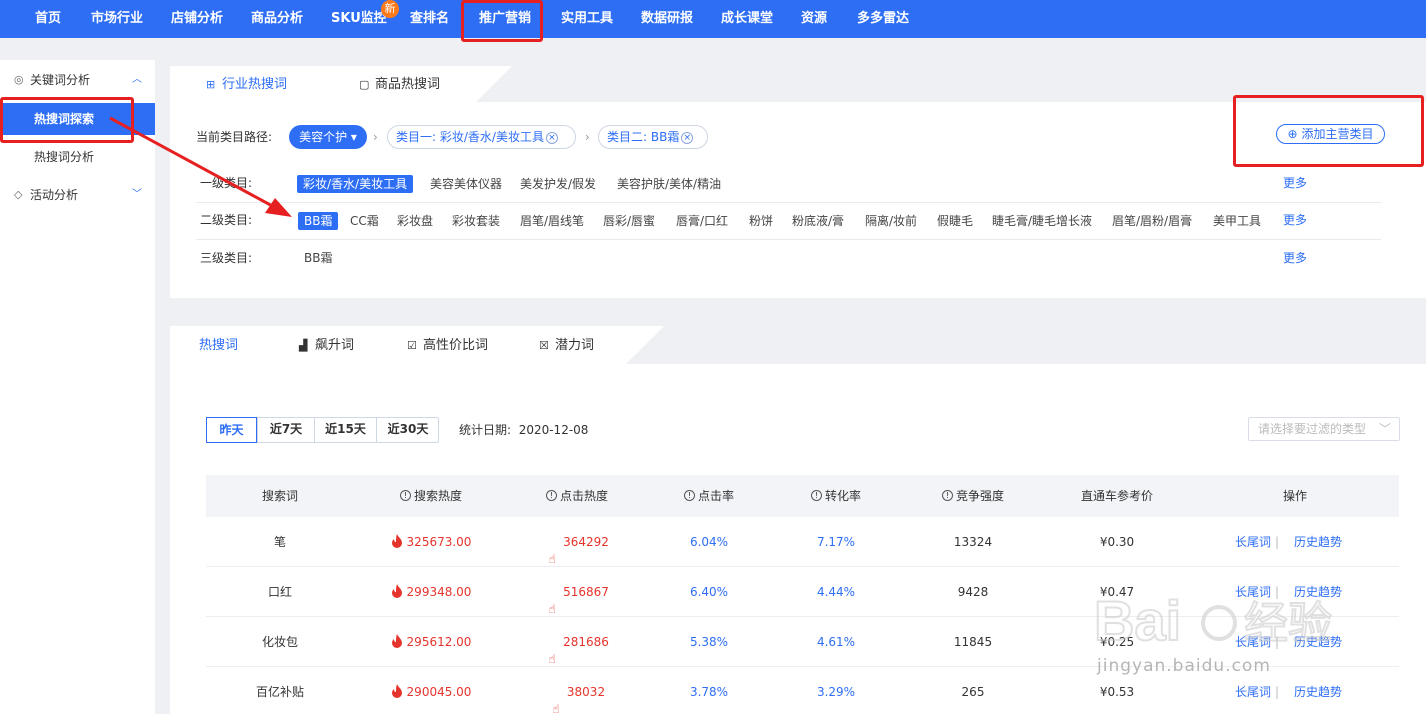 The height and width of the screenshot is (714, 1426). What do you see at coordinates (653, 137) in the screenshot?
I see `category-level2-pill: 类目二: BB霜 ×` at bounding box center [653, 137].